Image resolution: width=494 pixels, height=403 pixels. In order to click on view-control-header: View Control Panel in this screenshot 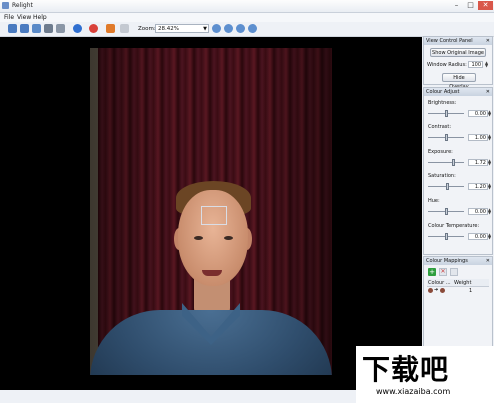, I will do `click(449, 41)`.